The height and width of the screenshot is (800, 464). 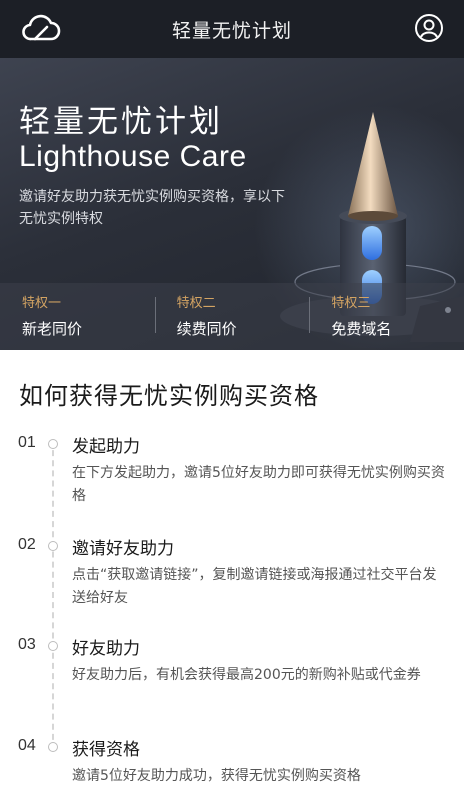 What do you see at coordinates (206, 329) in the screenshot?
I see `privilege-value: 续费同价` at bounding box center [206, 329].